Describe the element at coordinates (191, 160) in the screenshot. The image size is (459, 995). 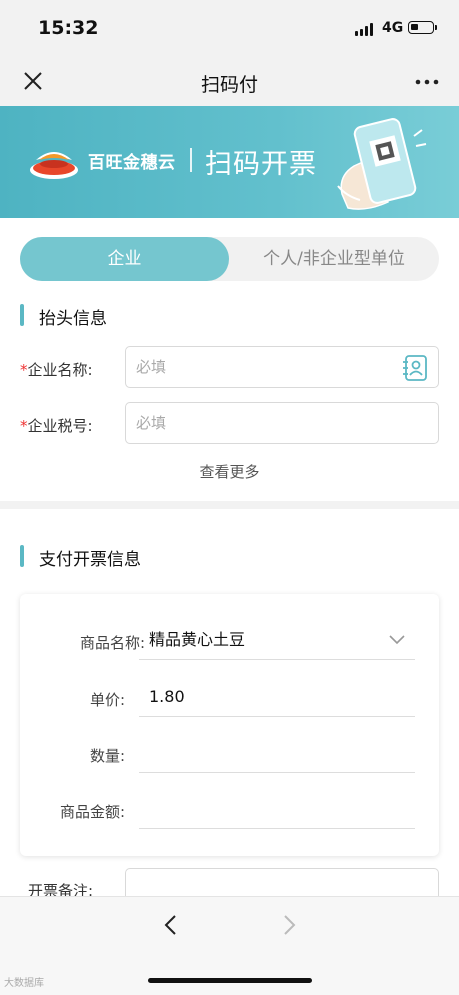
I see `banner-divider` at that location.